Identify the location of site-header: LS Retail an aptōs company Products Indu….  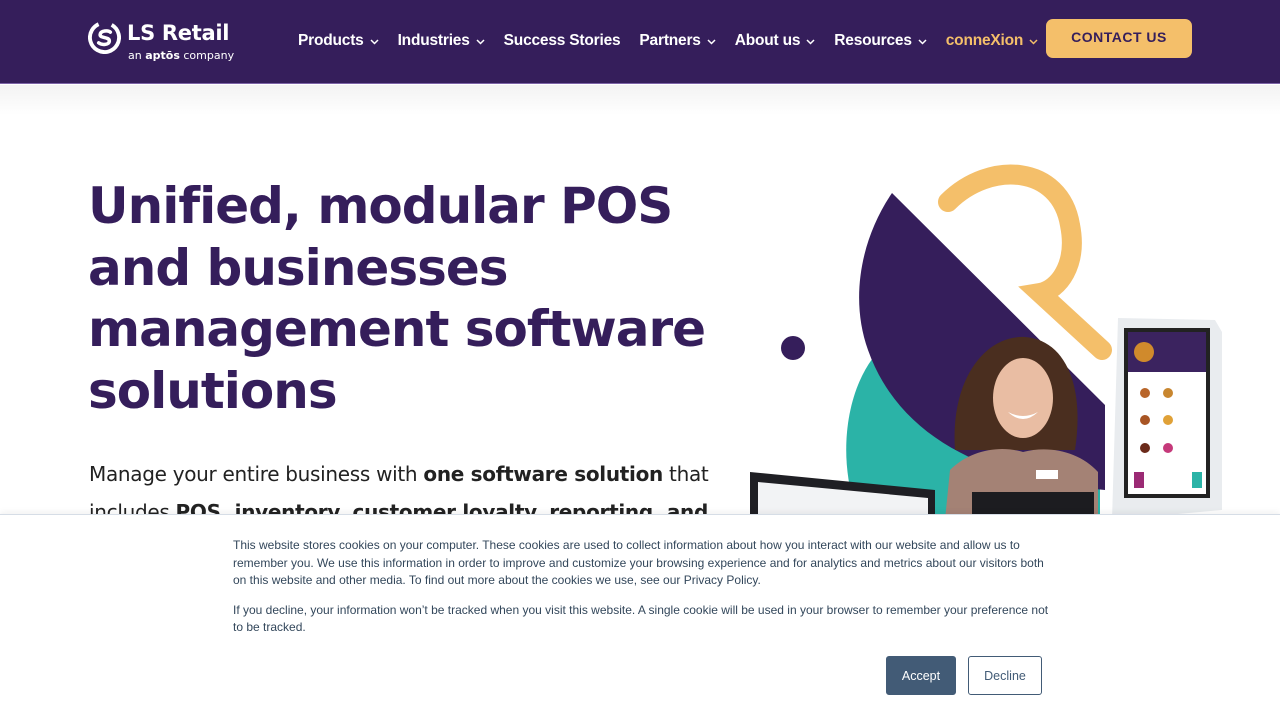
(640, 42).